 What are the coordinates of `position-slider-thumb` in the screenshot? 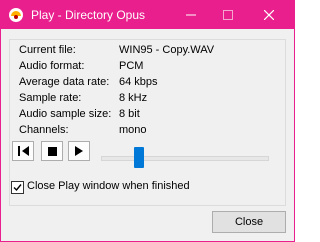 It's located at (138, 157).